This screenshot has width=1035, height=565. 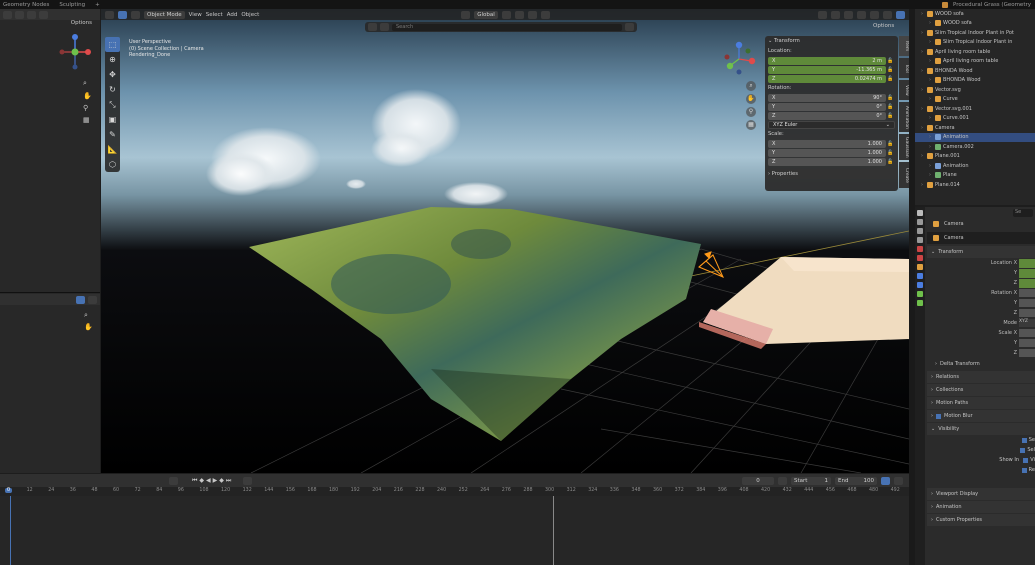 I want to click on menu-object: Object, so click(x=250, y=15).